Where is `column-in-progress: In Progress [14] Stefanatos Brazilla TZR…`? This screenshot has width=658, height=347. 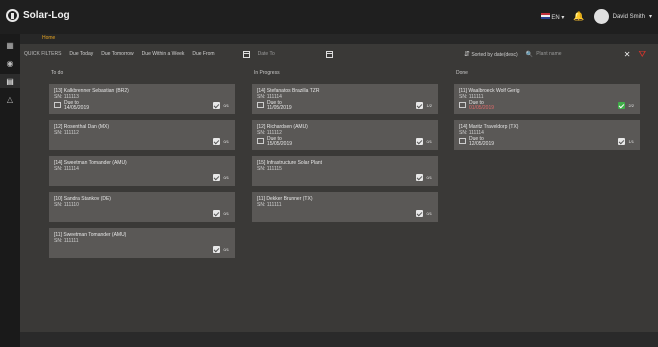
column-in-progress: In Progress [14] Stefanatos Brazilla TZR… is located at coordinates (345, 149).